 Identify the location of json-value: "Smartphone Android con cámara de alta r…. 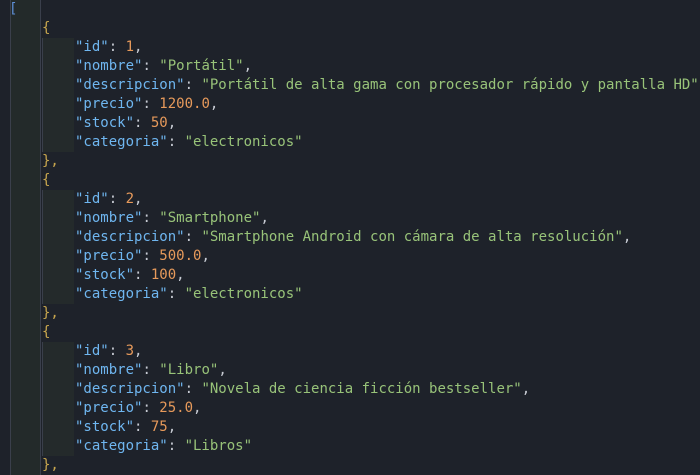
(412, 237).